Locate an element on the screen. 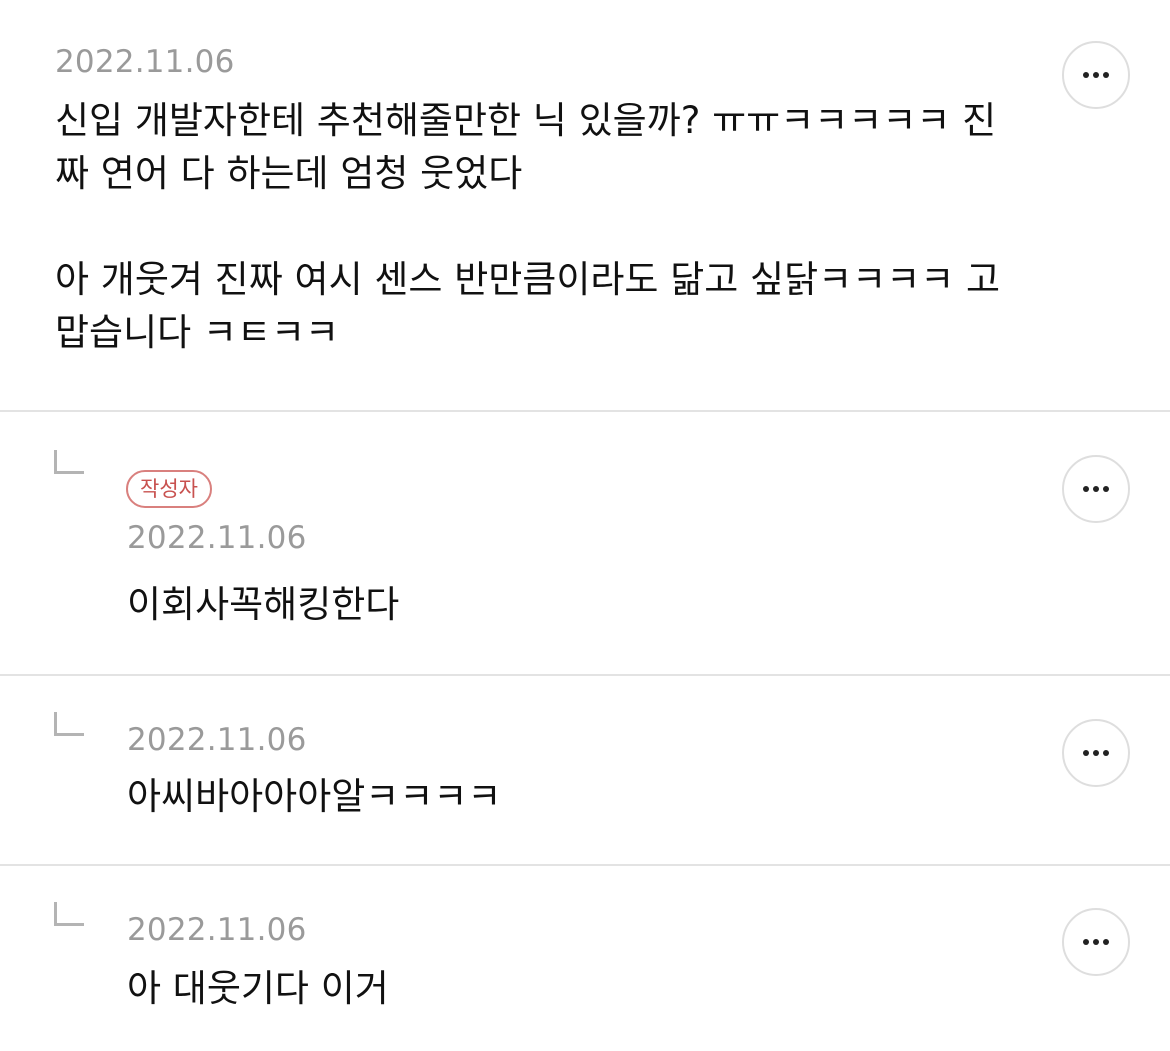 This screenshot has width=1170, height=1051. comment-text: 이회사꼭해킹한다 is located at coordinates (263, 604).